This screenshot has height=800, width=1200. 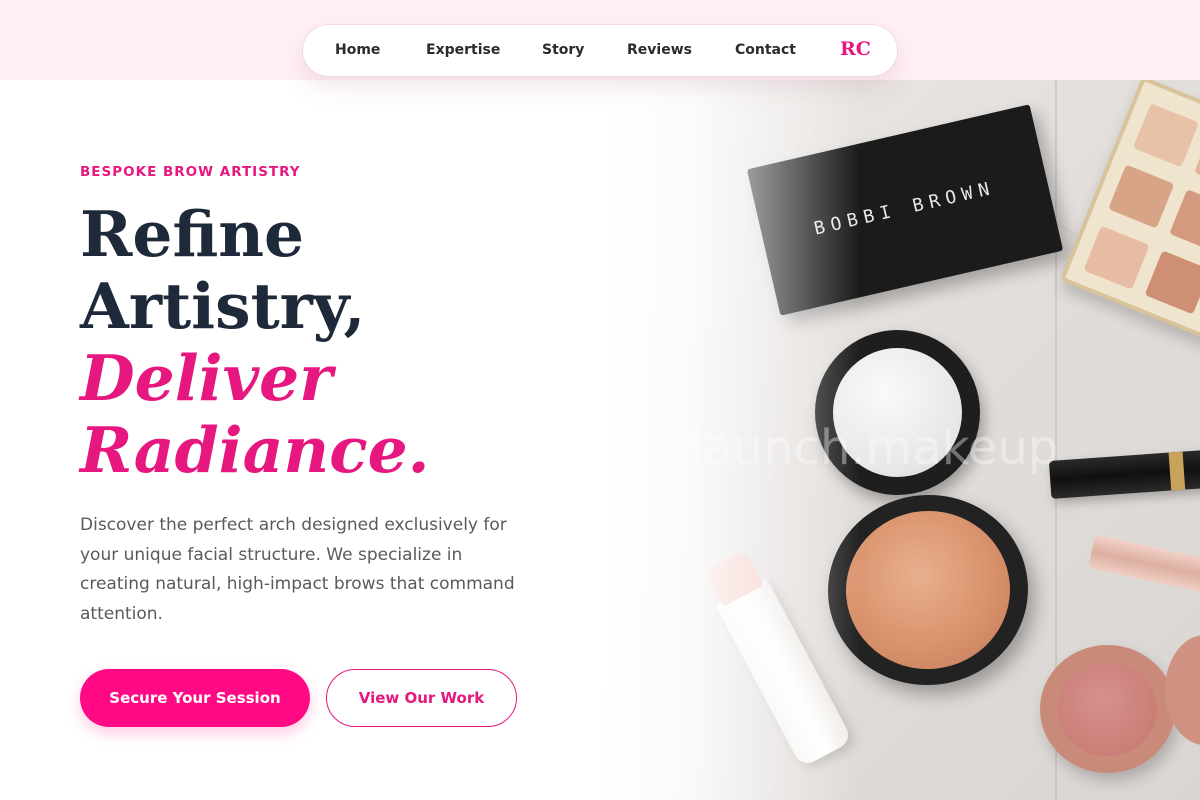 What do you see at coordinates (659, 50) in the screenshot?
I see `nav-link-reviews: Reviews` at bounding box center [659, 50].